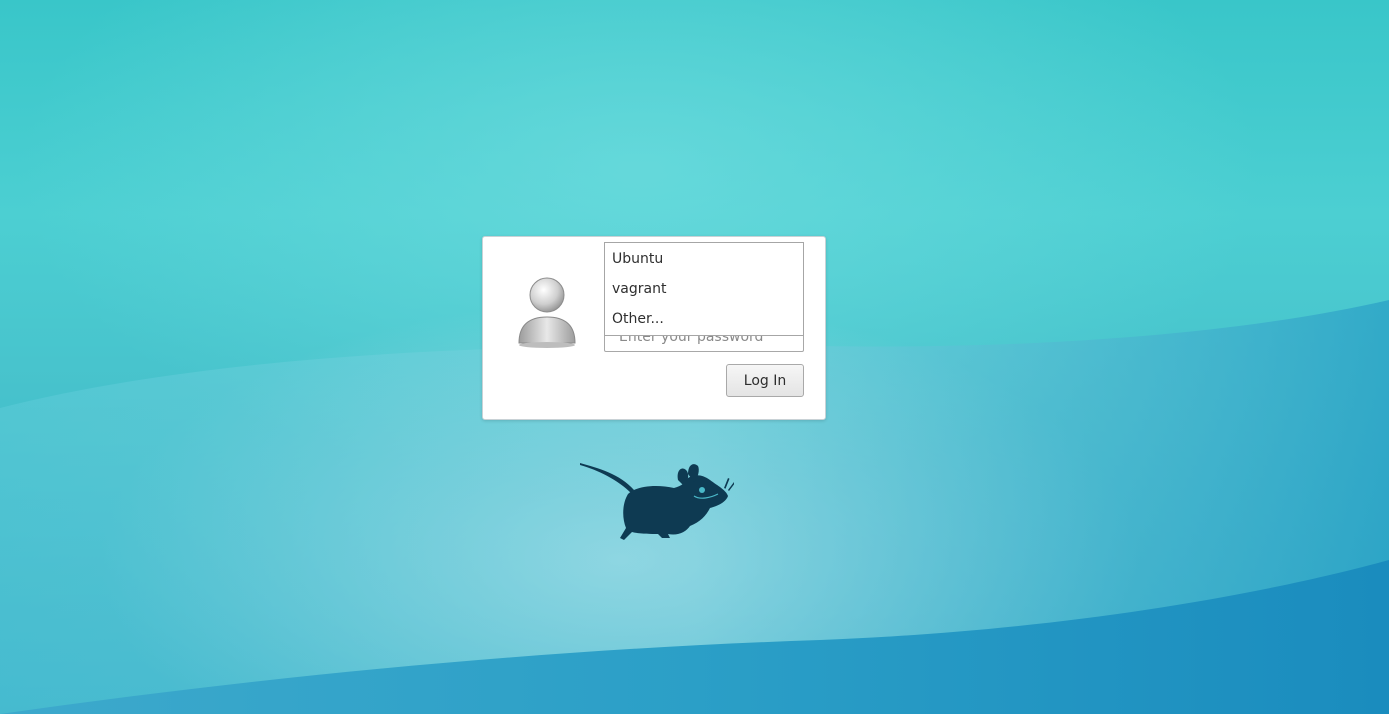 The width and height of the screenshot is (1389, 714). What do you see at coordinates (547, 312) in the screenshot?
I see `default-user-avatar-icon` at bounding box center [547, 312].